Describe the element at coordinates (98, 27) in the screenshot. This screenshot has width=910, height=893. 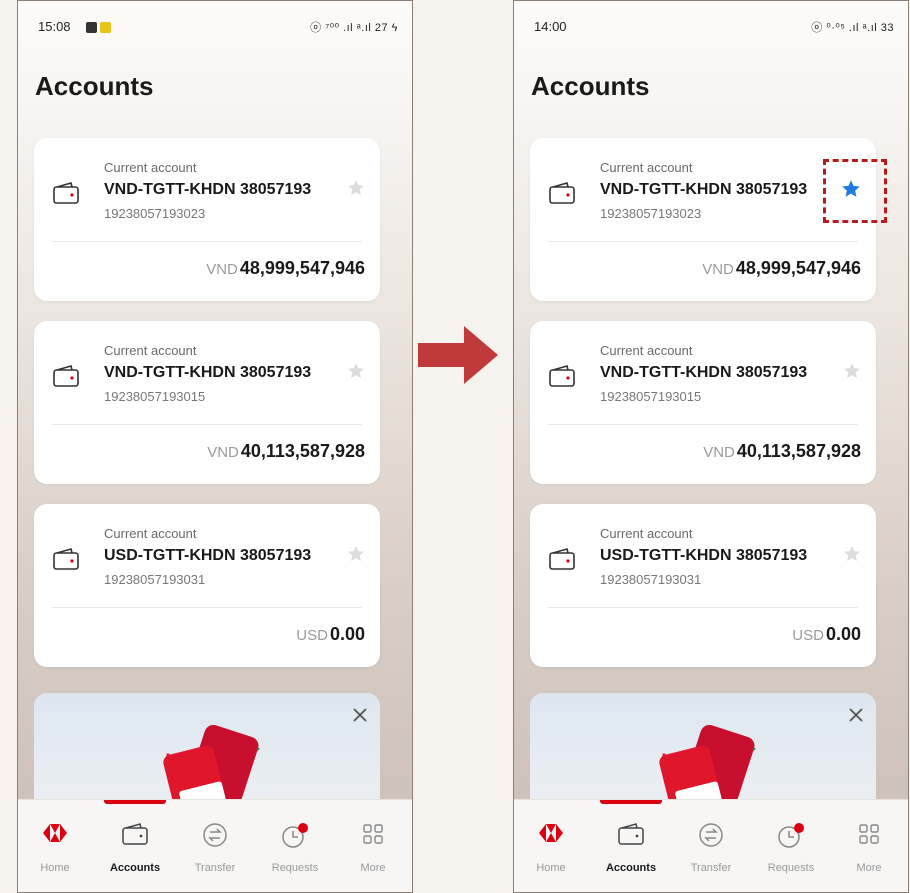
I see `notification-icons` at that location.